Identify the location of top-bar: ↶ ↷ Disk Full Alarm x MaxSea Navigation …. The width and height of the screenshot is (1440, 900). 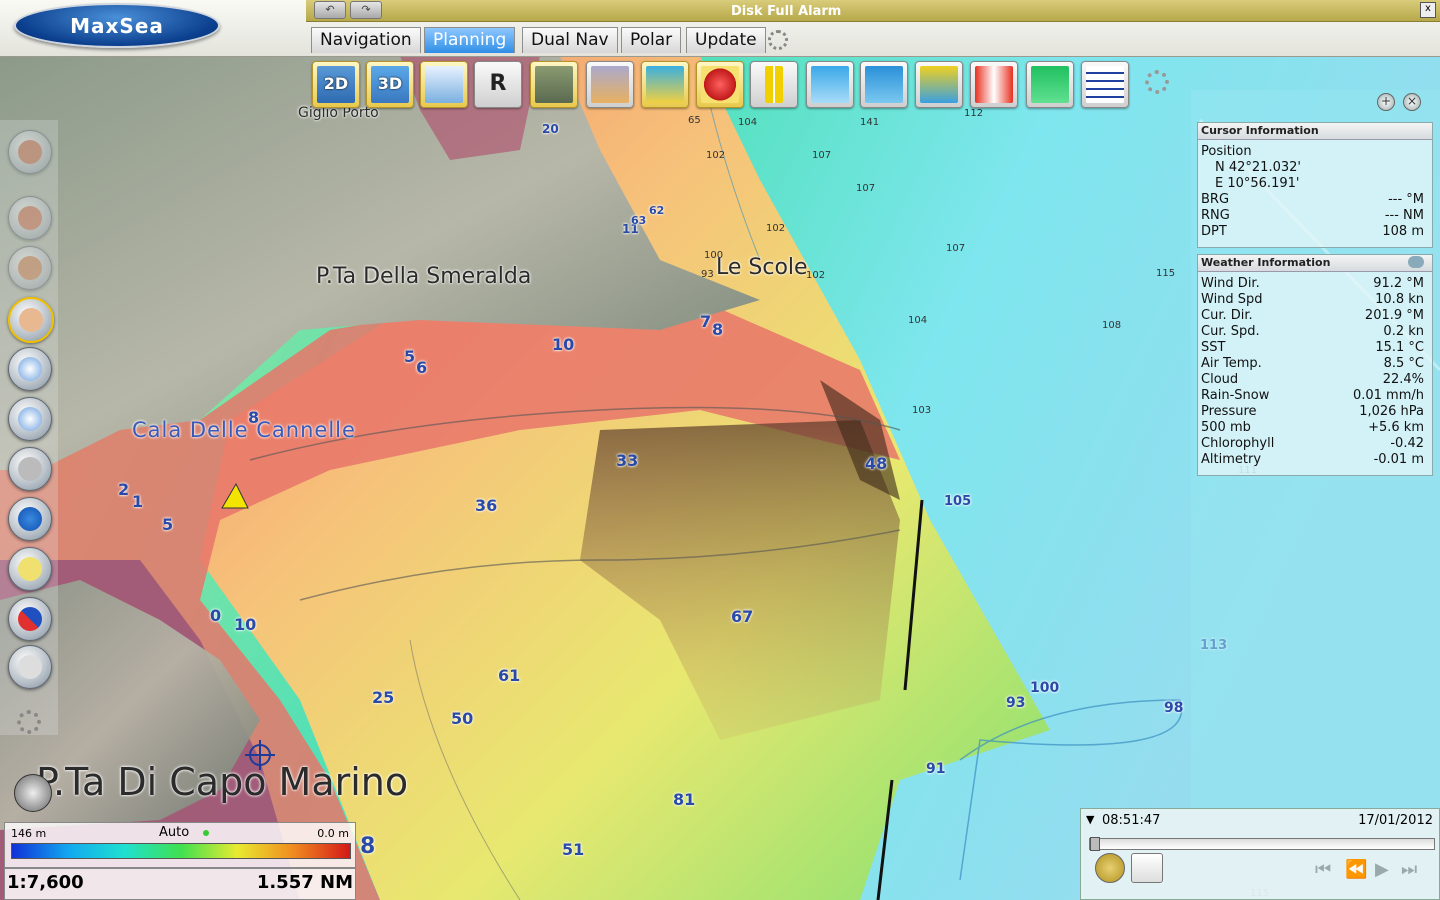
(720, 28).